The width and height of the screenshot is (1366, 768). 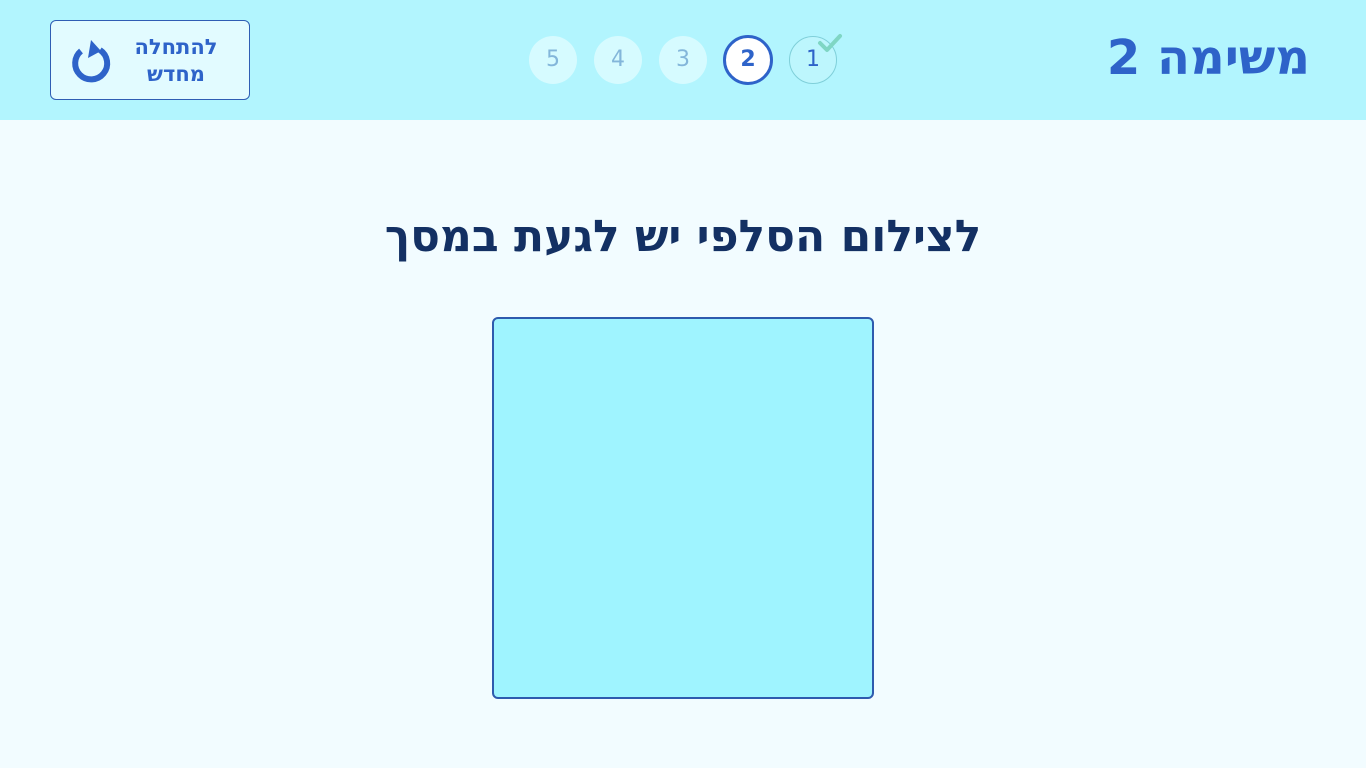 I want to click on step-2: 2, so click(x=748, y=60).